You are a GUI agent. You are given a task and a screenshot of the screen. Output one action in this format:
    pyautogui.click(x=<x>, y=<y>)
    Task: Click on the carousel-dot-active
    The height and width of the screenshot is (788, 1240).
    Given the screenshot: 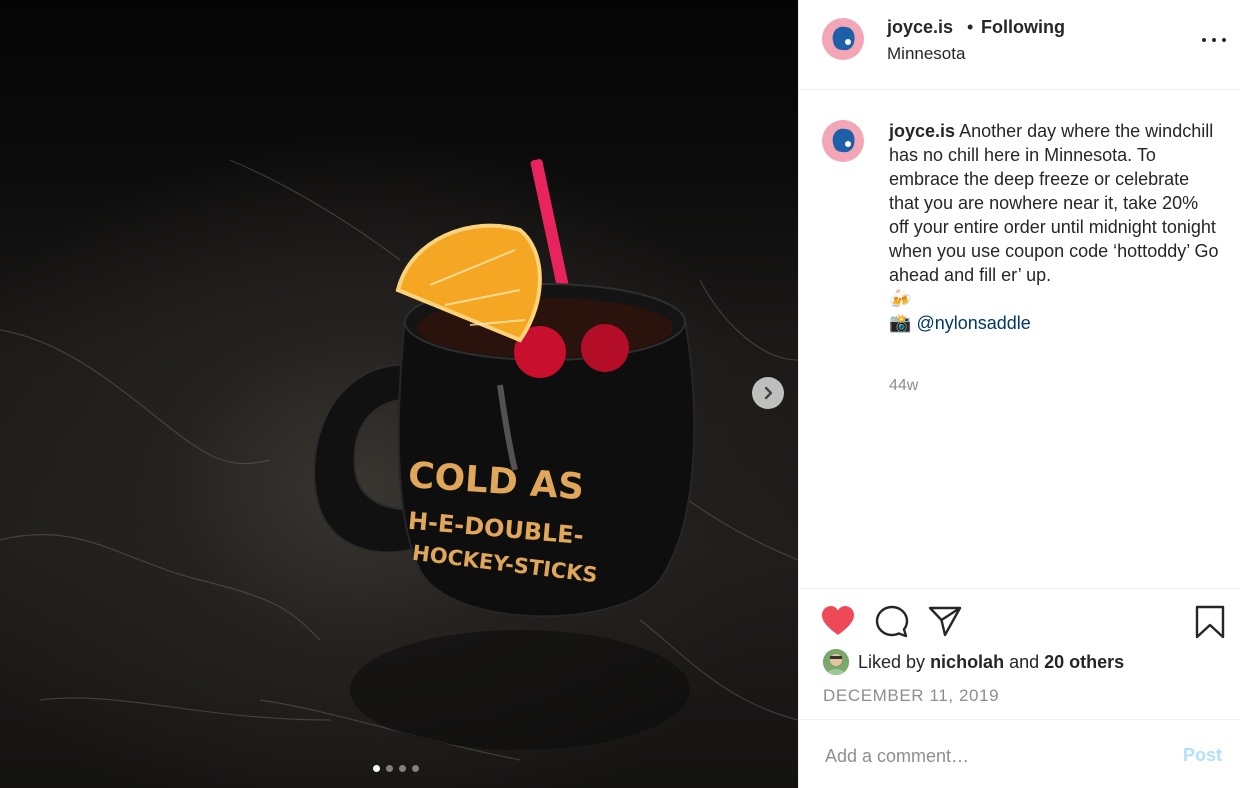 What is the action you would take?
    pyautogui.click(x=376, y=768)
    